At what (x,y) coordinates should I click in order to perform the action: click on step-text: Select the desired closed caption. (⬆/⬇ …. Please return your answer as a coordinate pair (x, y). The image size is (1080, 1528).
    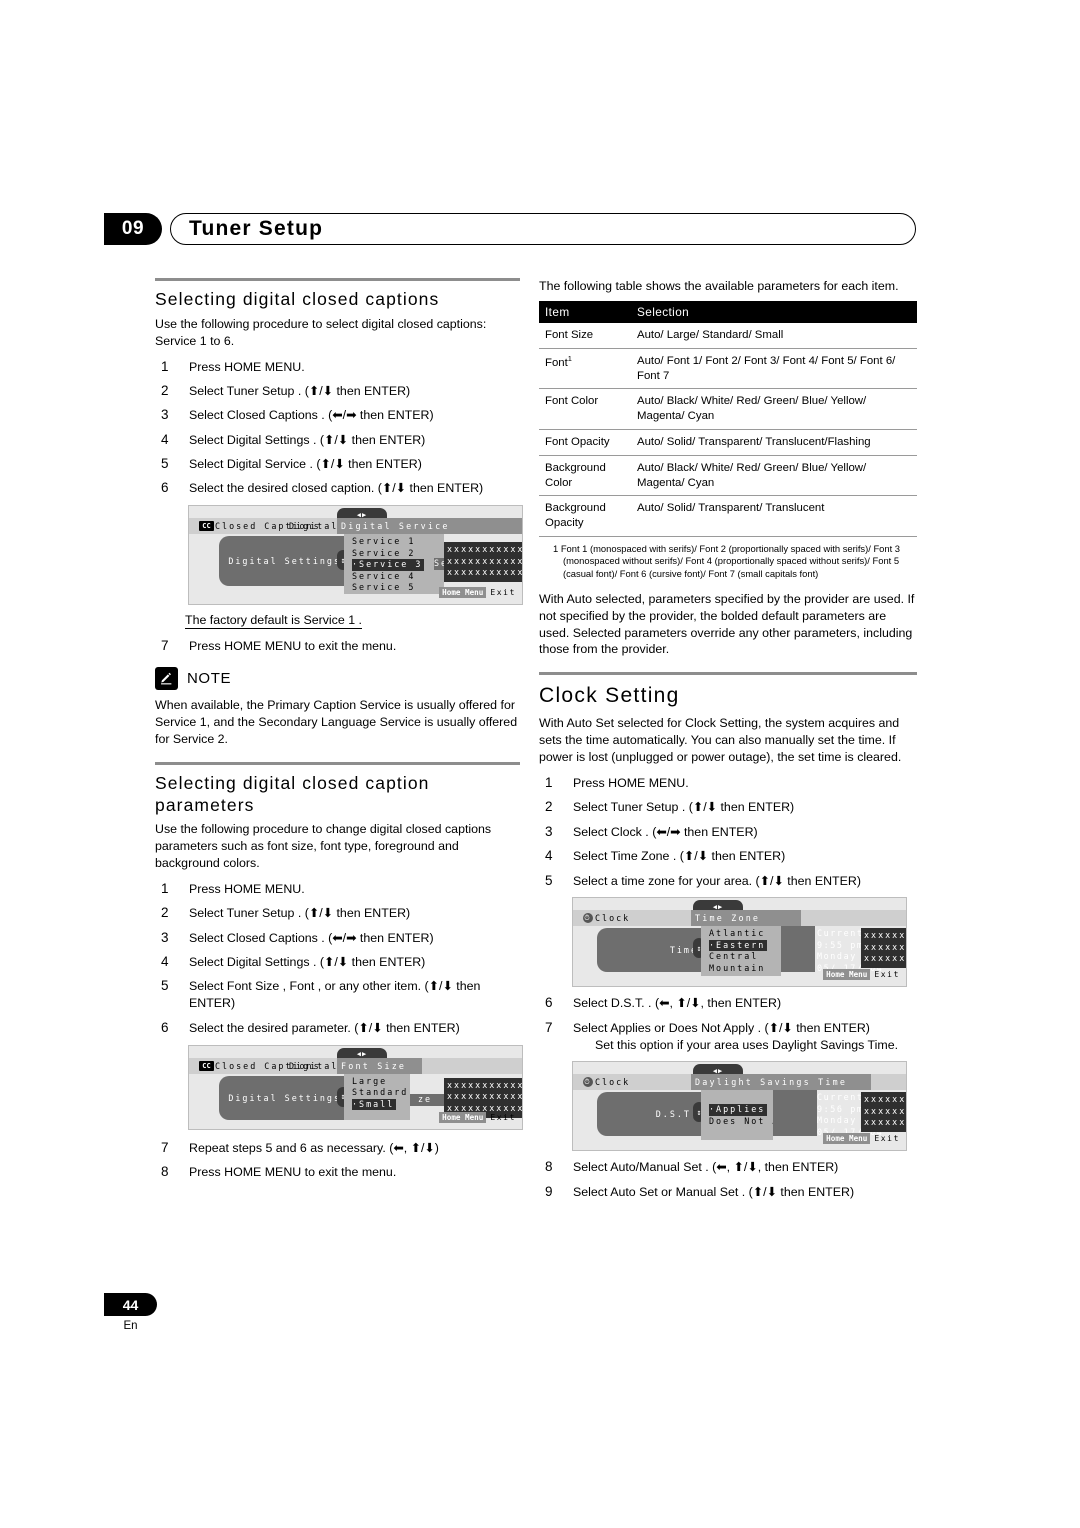
    Looking at the image, I should click on (336, 488).